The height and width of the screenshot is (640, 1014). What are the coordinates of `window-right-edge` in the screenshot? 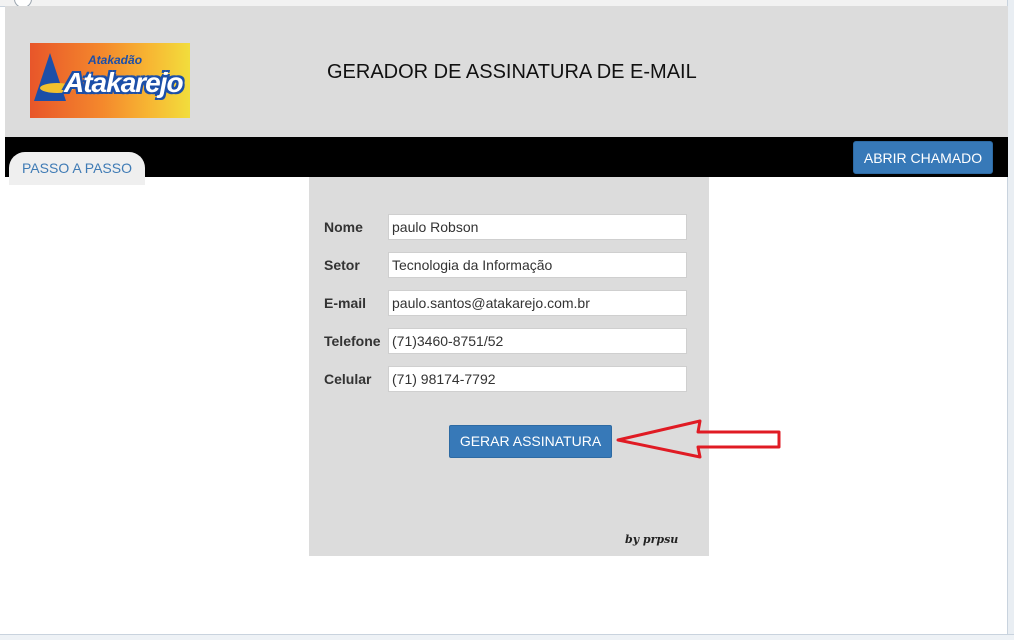 It's located at (1010, 319).